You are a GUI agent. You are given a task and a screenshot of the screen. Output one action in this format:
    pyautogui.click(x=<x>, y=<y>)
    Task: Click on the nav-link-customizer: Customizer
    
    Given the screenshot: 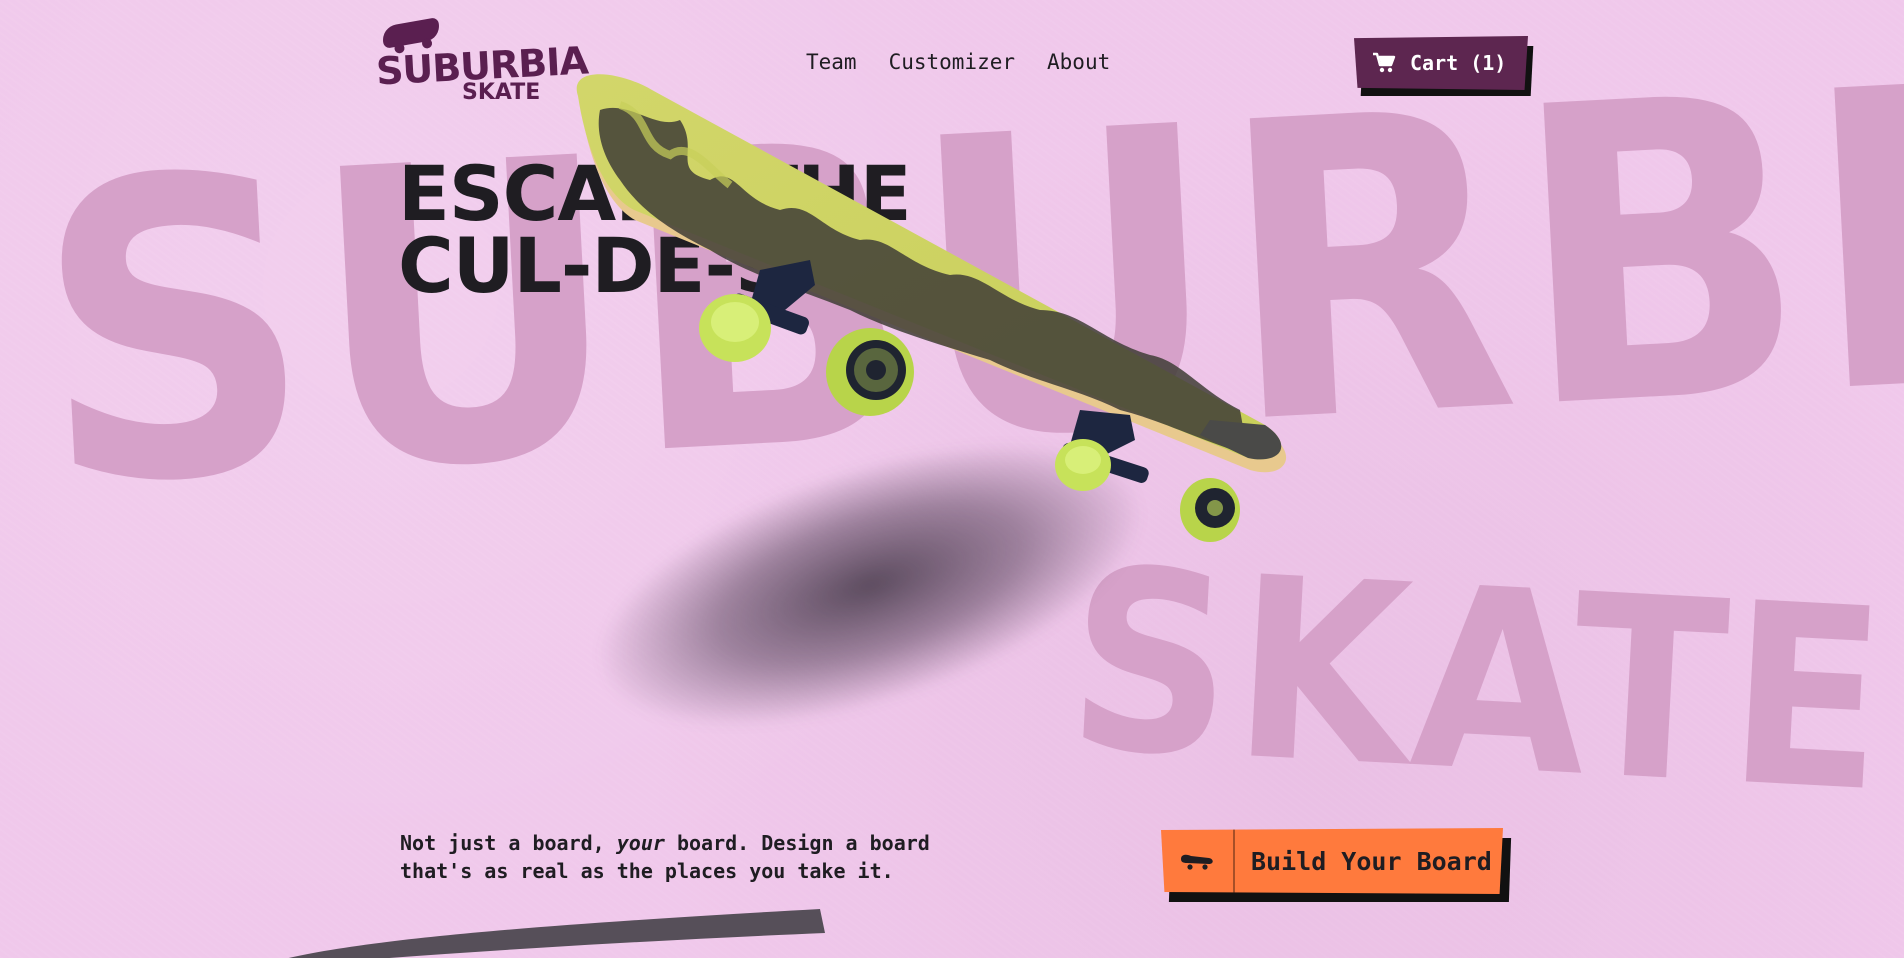 What is the action you would take?
    pyautogui.click(x=952, y=62)
    